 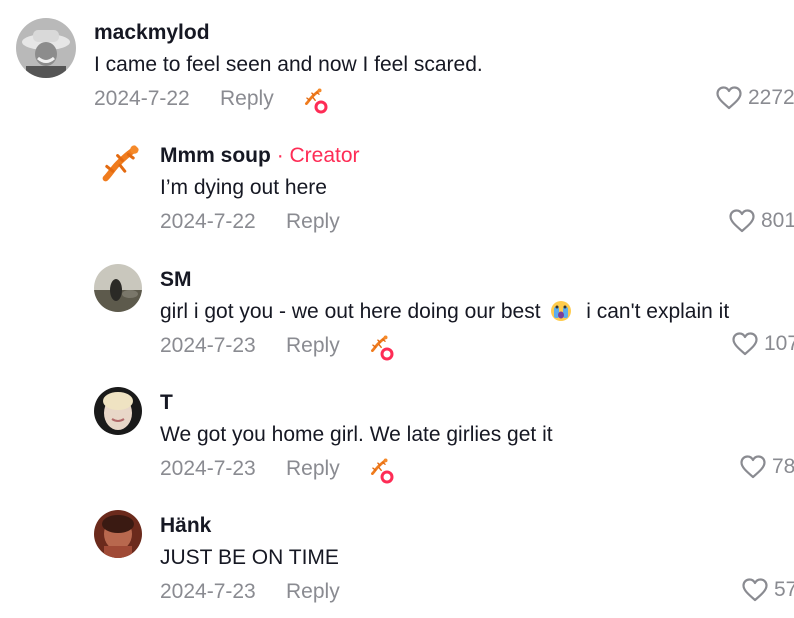 I want to click on like-count: 801, so click(x=777, y=220).